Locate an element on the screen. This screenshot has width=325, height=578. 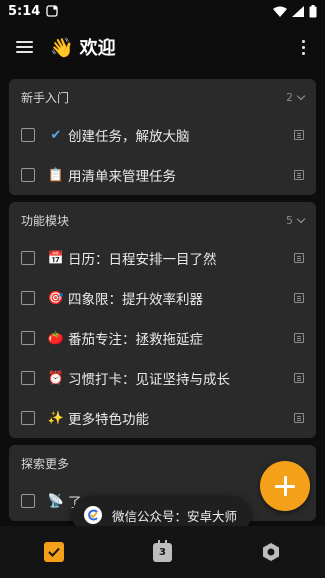
bottom-navigation: 3 is located at coordinates (162, 552).